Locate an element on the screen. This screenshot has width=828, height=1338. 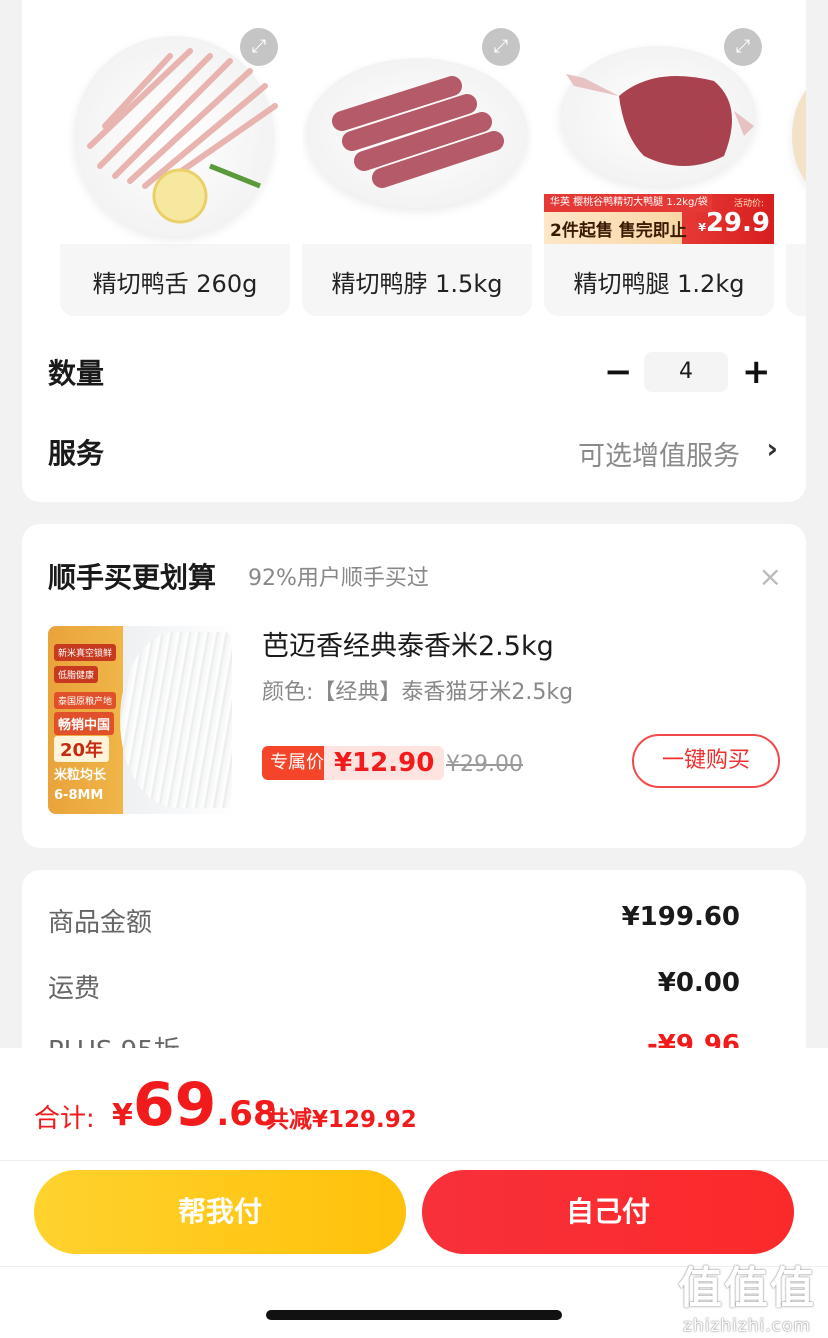
upsell-product-spec: 颜色:【经典】泰香猫牙米2.5kg is located at coordinates (418, 692).